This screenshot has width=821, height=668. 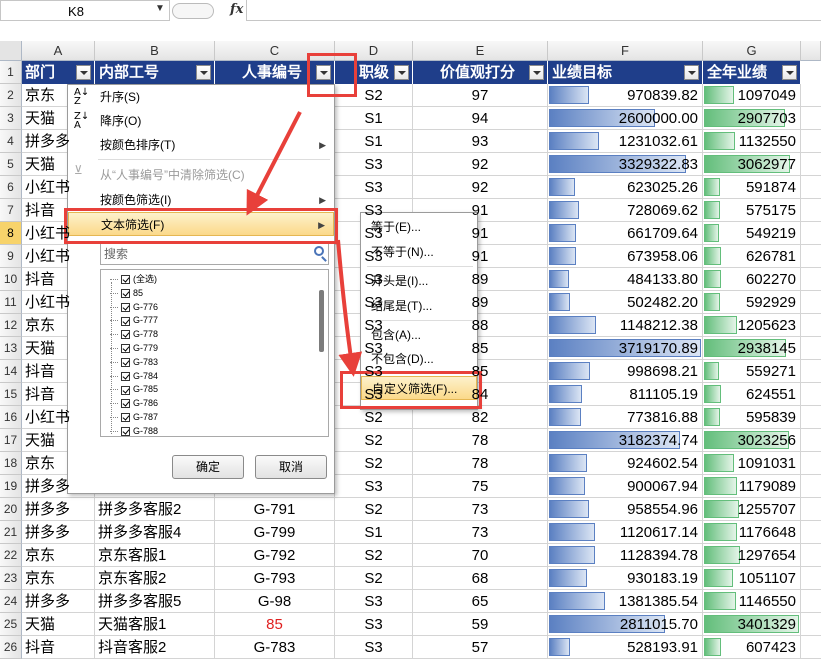 I want to click on cell-f20: 958554.96, so click(x=625, y=509).